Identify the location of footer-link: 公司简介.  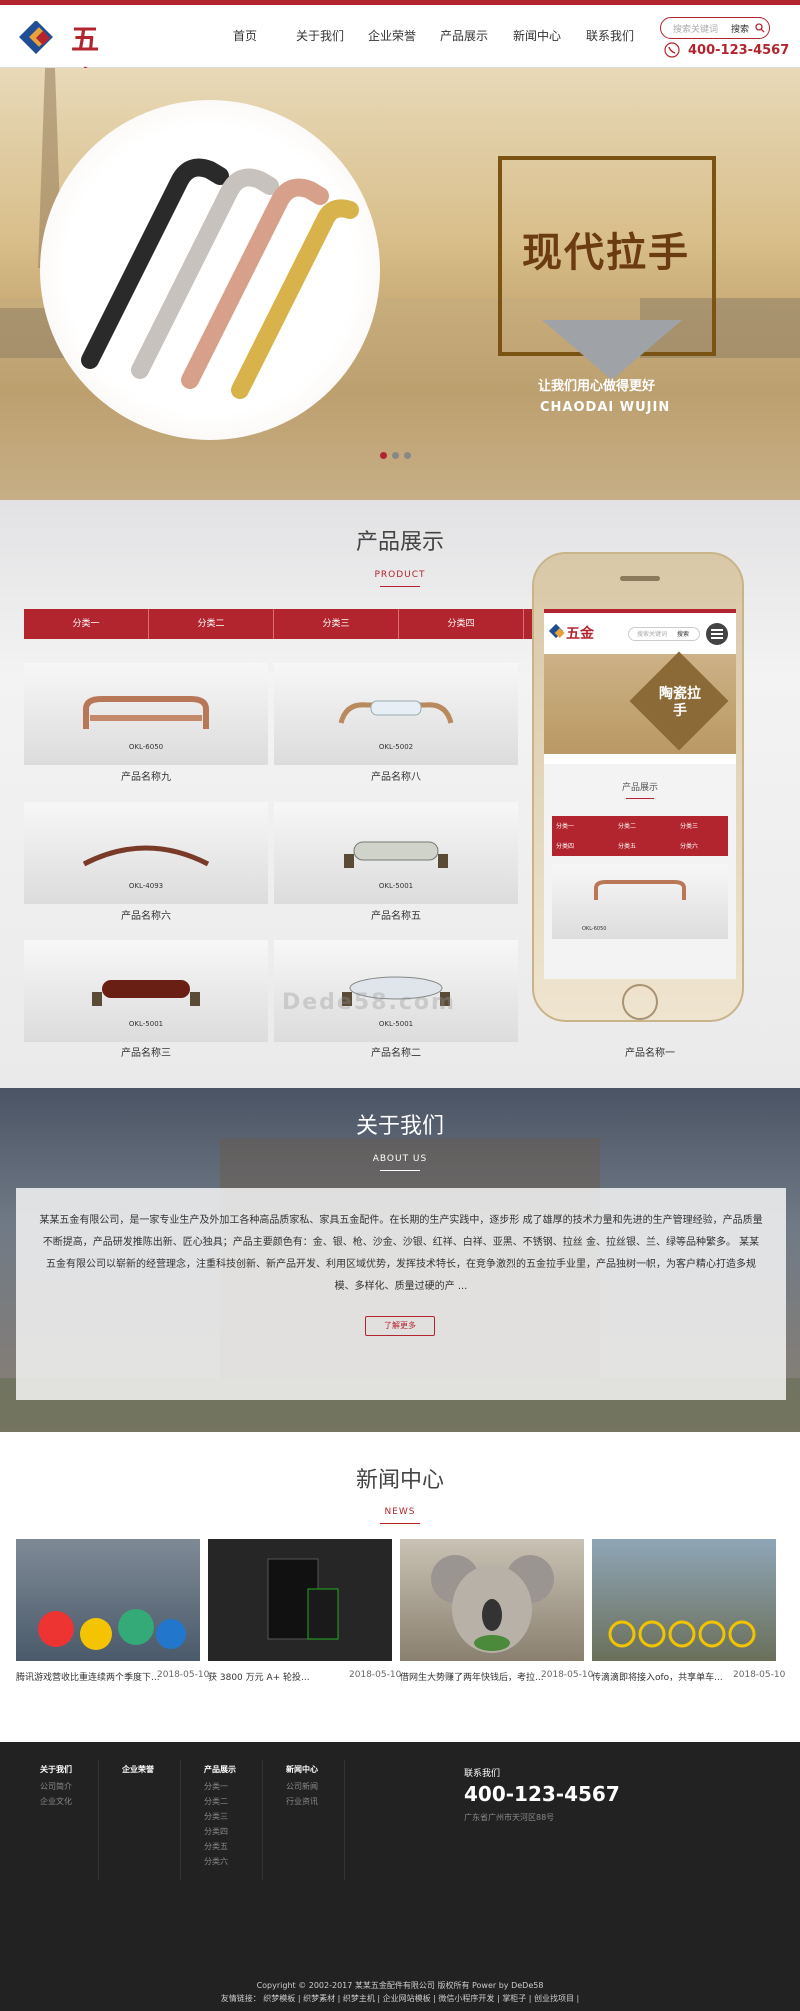
(56, 1786).